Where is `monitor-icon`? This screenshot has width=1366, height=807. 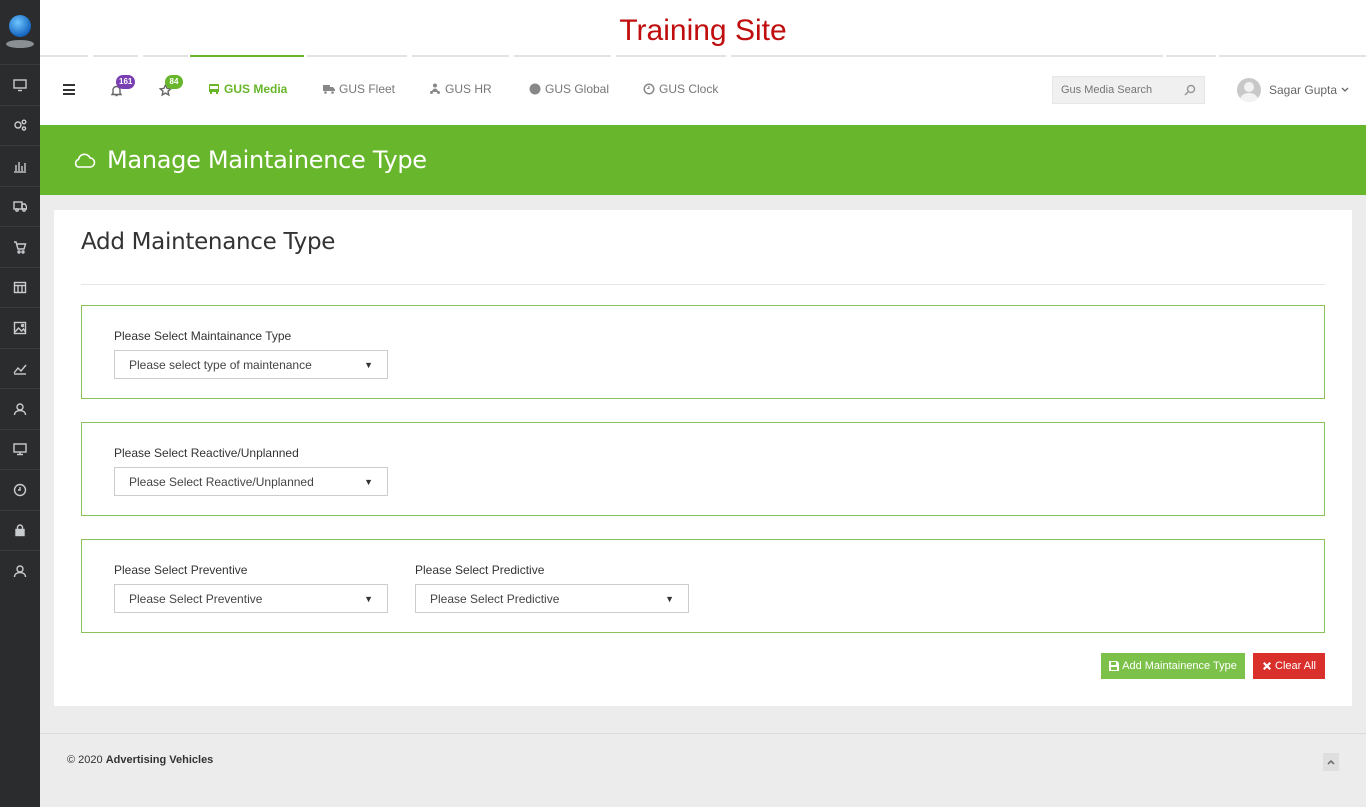
monitor-icon is located at coordinates (20, 85).